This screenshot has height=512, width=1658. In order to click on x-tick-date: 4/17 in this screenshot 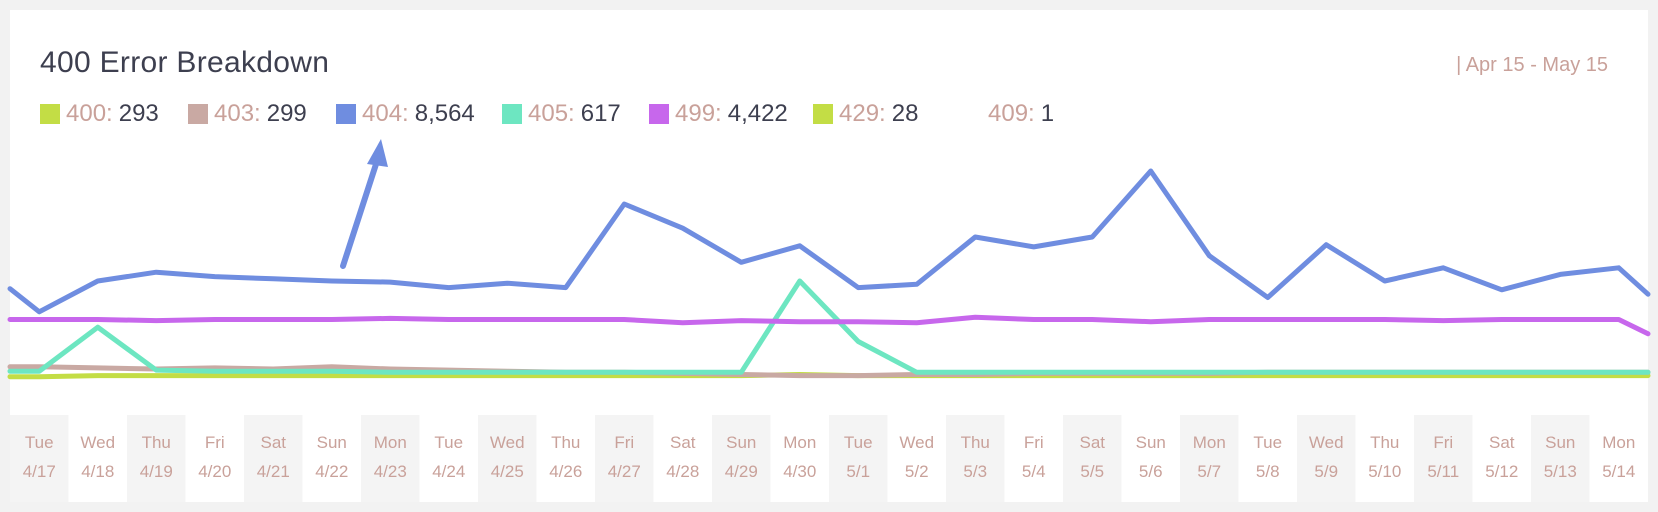, I will do `click(39, 471)`.